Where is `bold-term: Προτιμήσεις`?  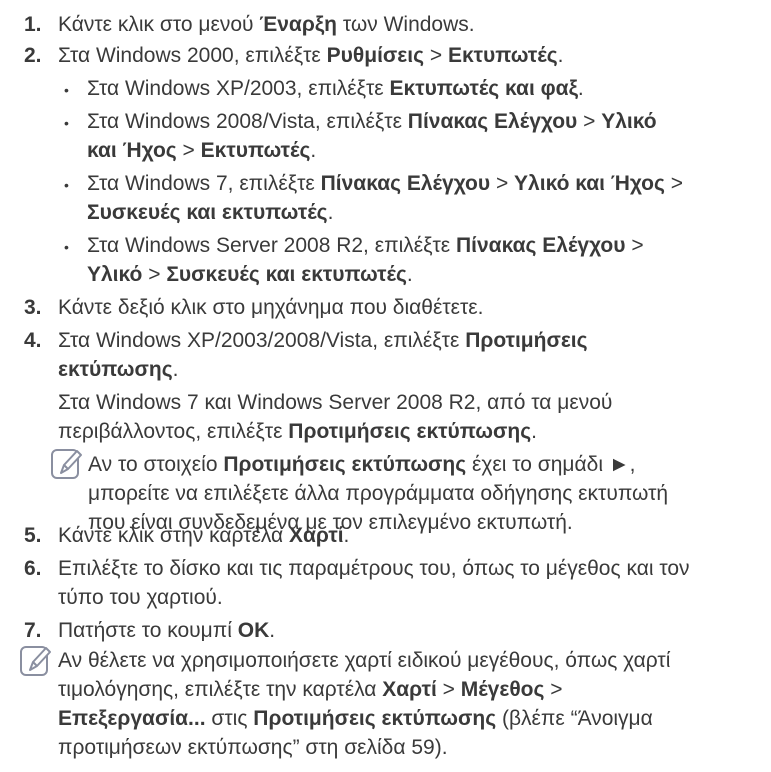
bold-term: Προτιμήσεις is located at coordinates (526, 340).